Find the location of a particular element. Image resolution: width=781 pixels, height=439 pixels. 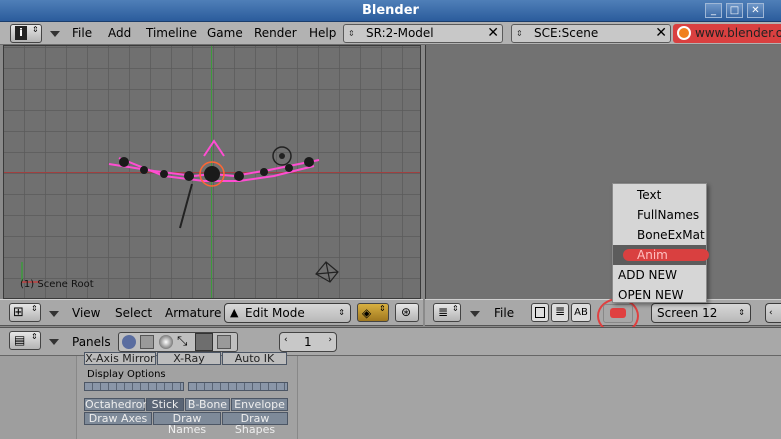

armature-wireframe is located at coordinates (180, 211).